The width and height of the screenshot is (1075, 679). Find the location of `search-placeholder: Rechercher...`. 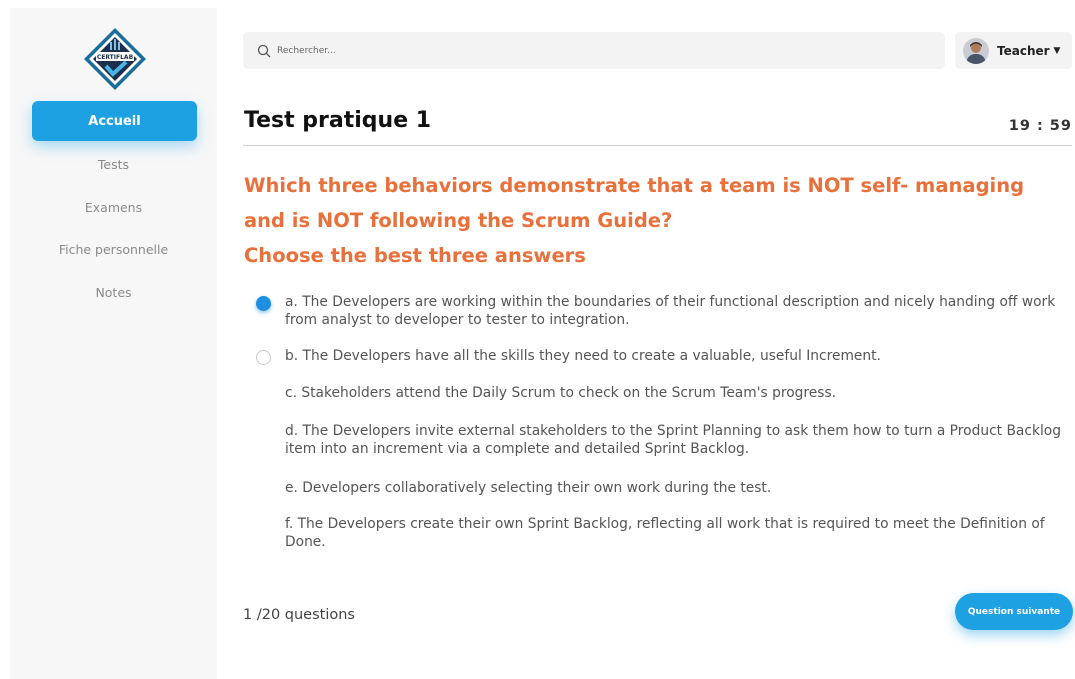

search-placeholder: Rechercher... is located at coordinates (306, 50).